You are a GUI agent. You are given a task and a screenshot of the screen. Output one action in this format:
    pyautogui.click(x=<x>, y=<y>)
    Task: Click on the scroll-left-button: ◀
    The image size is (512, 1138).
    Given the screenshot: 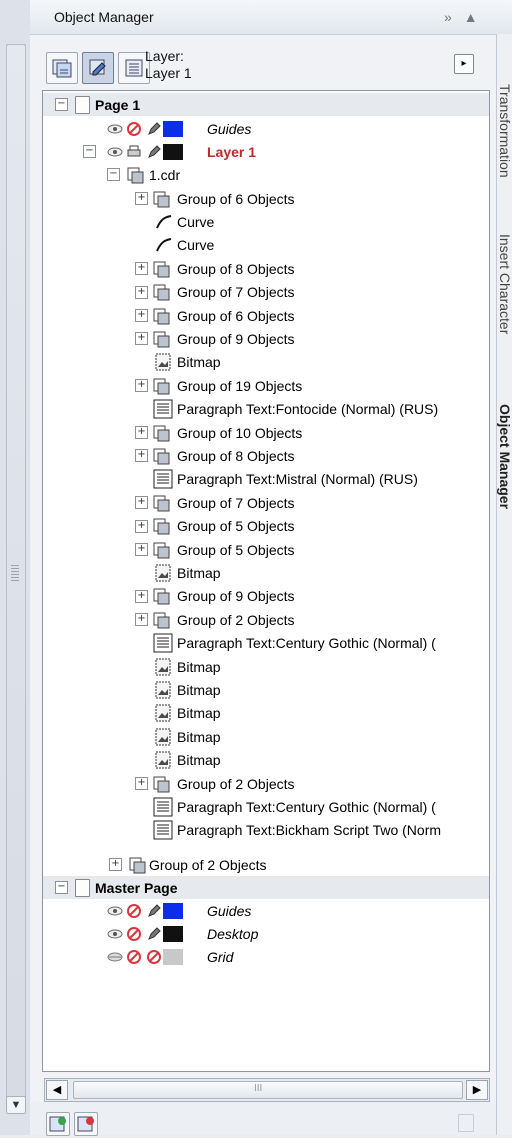 What is the action you would take?
    pyautogui.click(x=57, y=1090)
    